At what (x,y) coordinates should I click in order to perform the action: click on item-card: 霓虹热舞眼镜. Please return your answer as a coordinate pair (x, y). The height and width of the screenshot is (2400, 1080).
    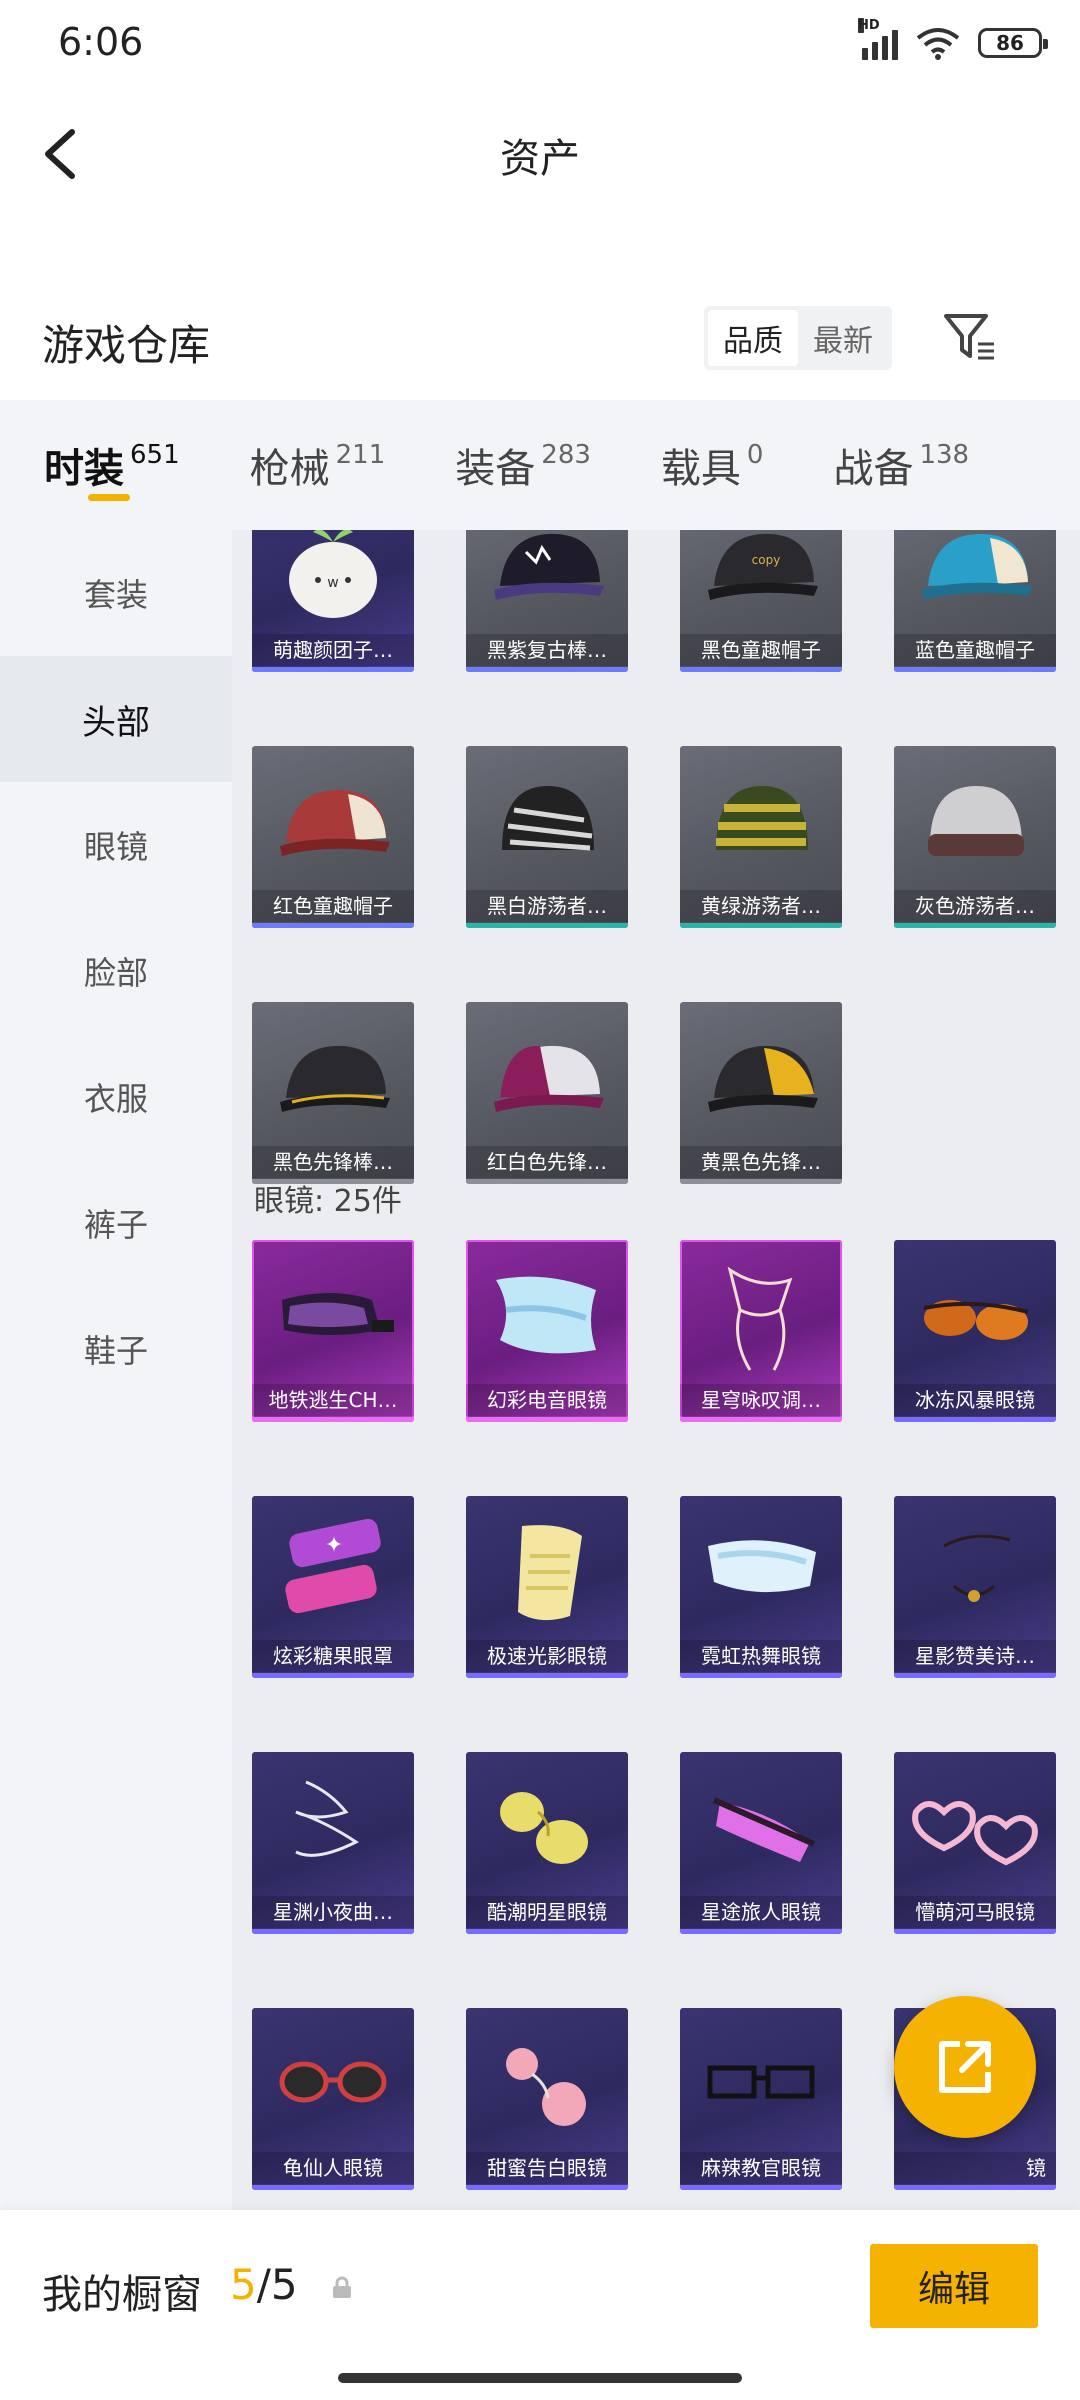
    Looking at the image, I should click on (761, 1587).